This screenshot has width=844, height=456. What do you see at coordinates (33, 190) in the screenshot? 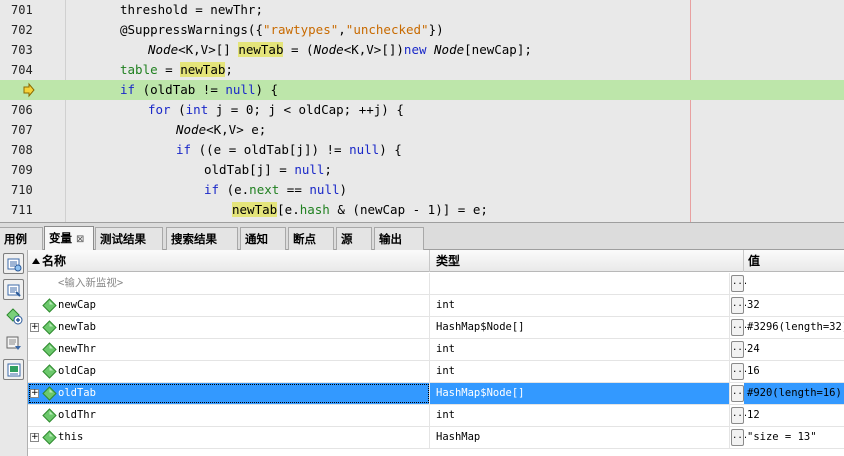
I see `line-number: 710` at bounding box center [33, 190].